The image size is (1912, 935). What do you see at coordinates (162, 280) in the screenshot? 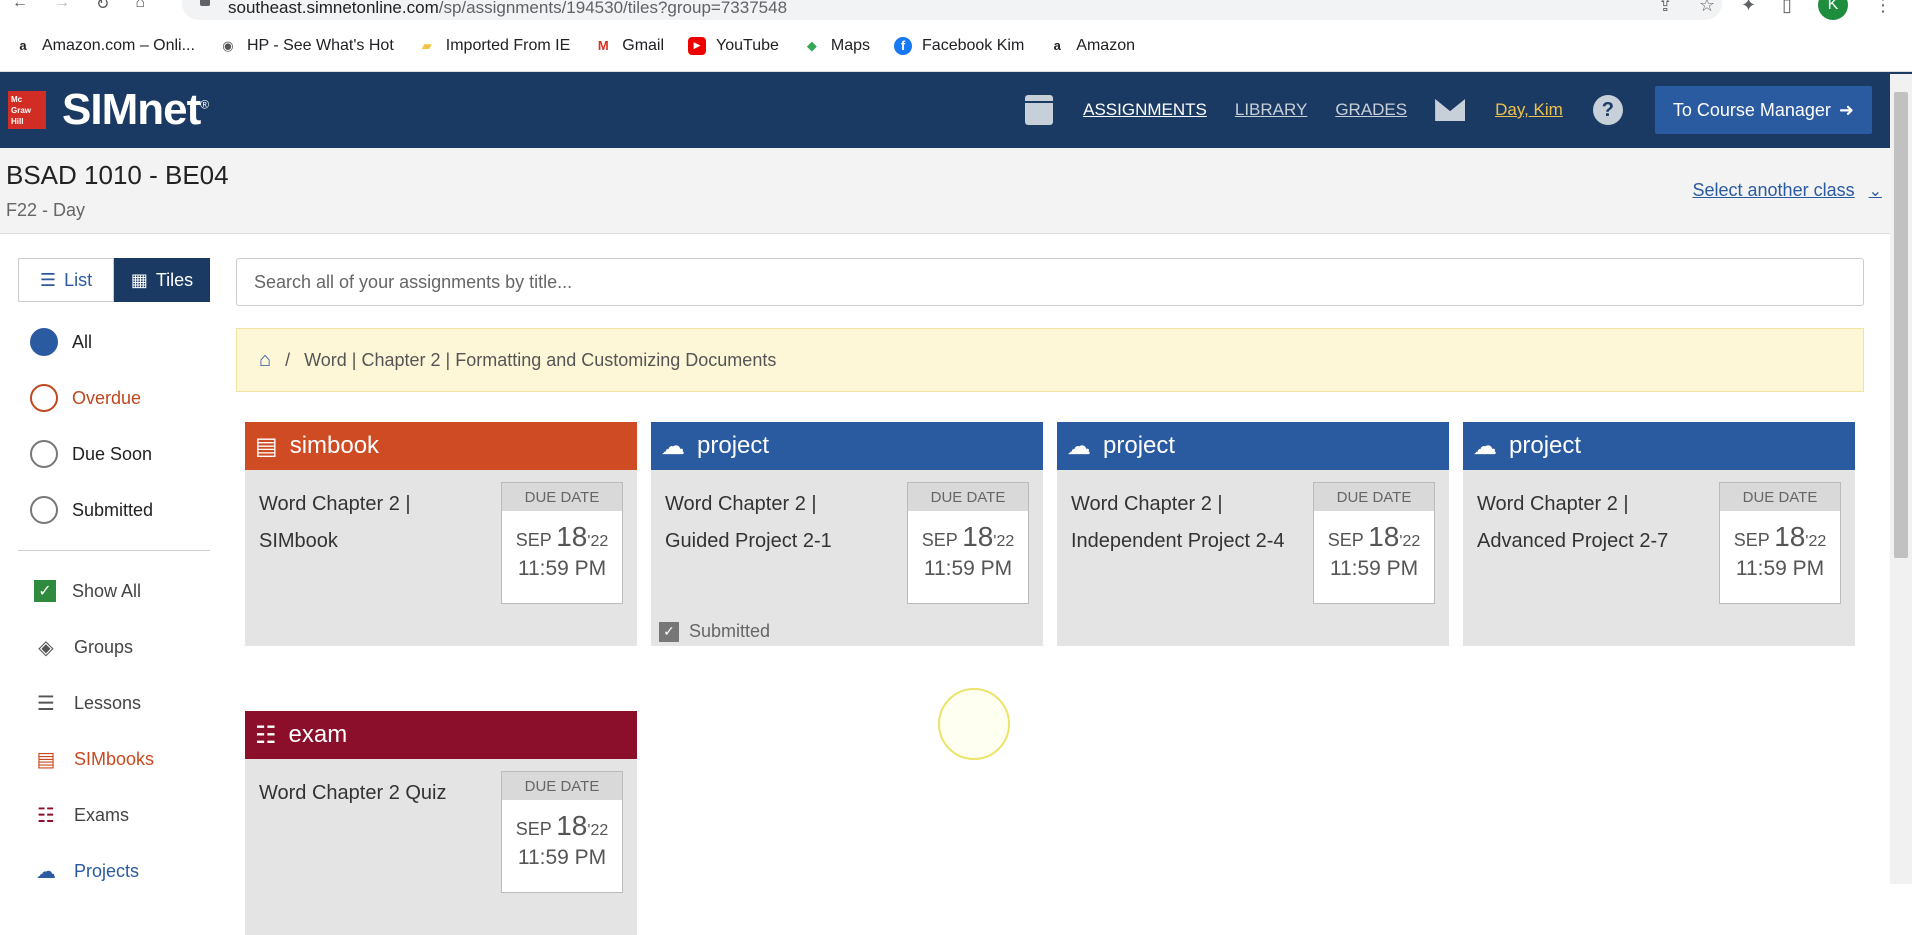
I see `tiles-view-button: ▦ Tiles` at bounding box center [162, 280].